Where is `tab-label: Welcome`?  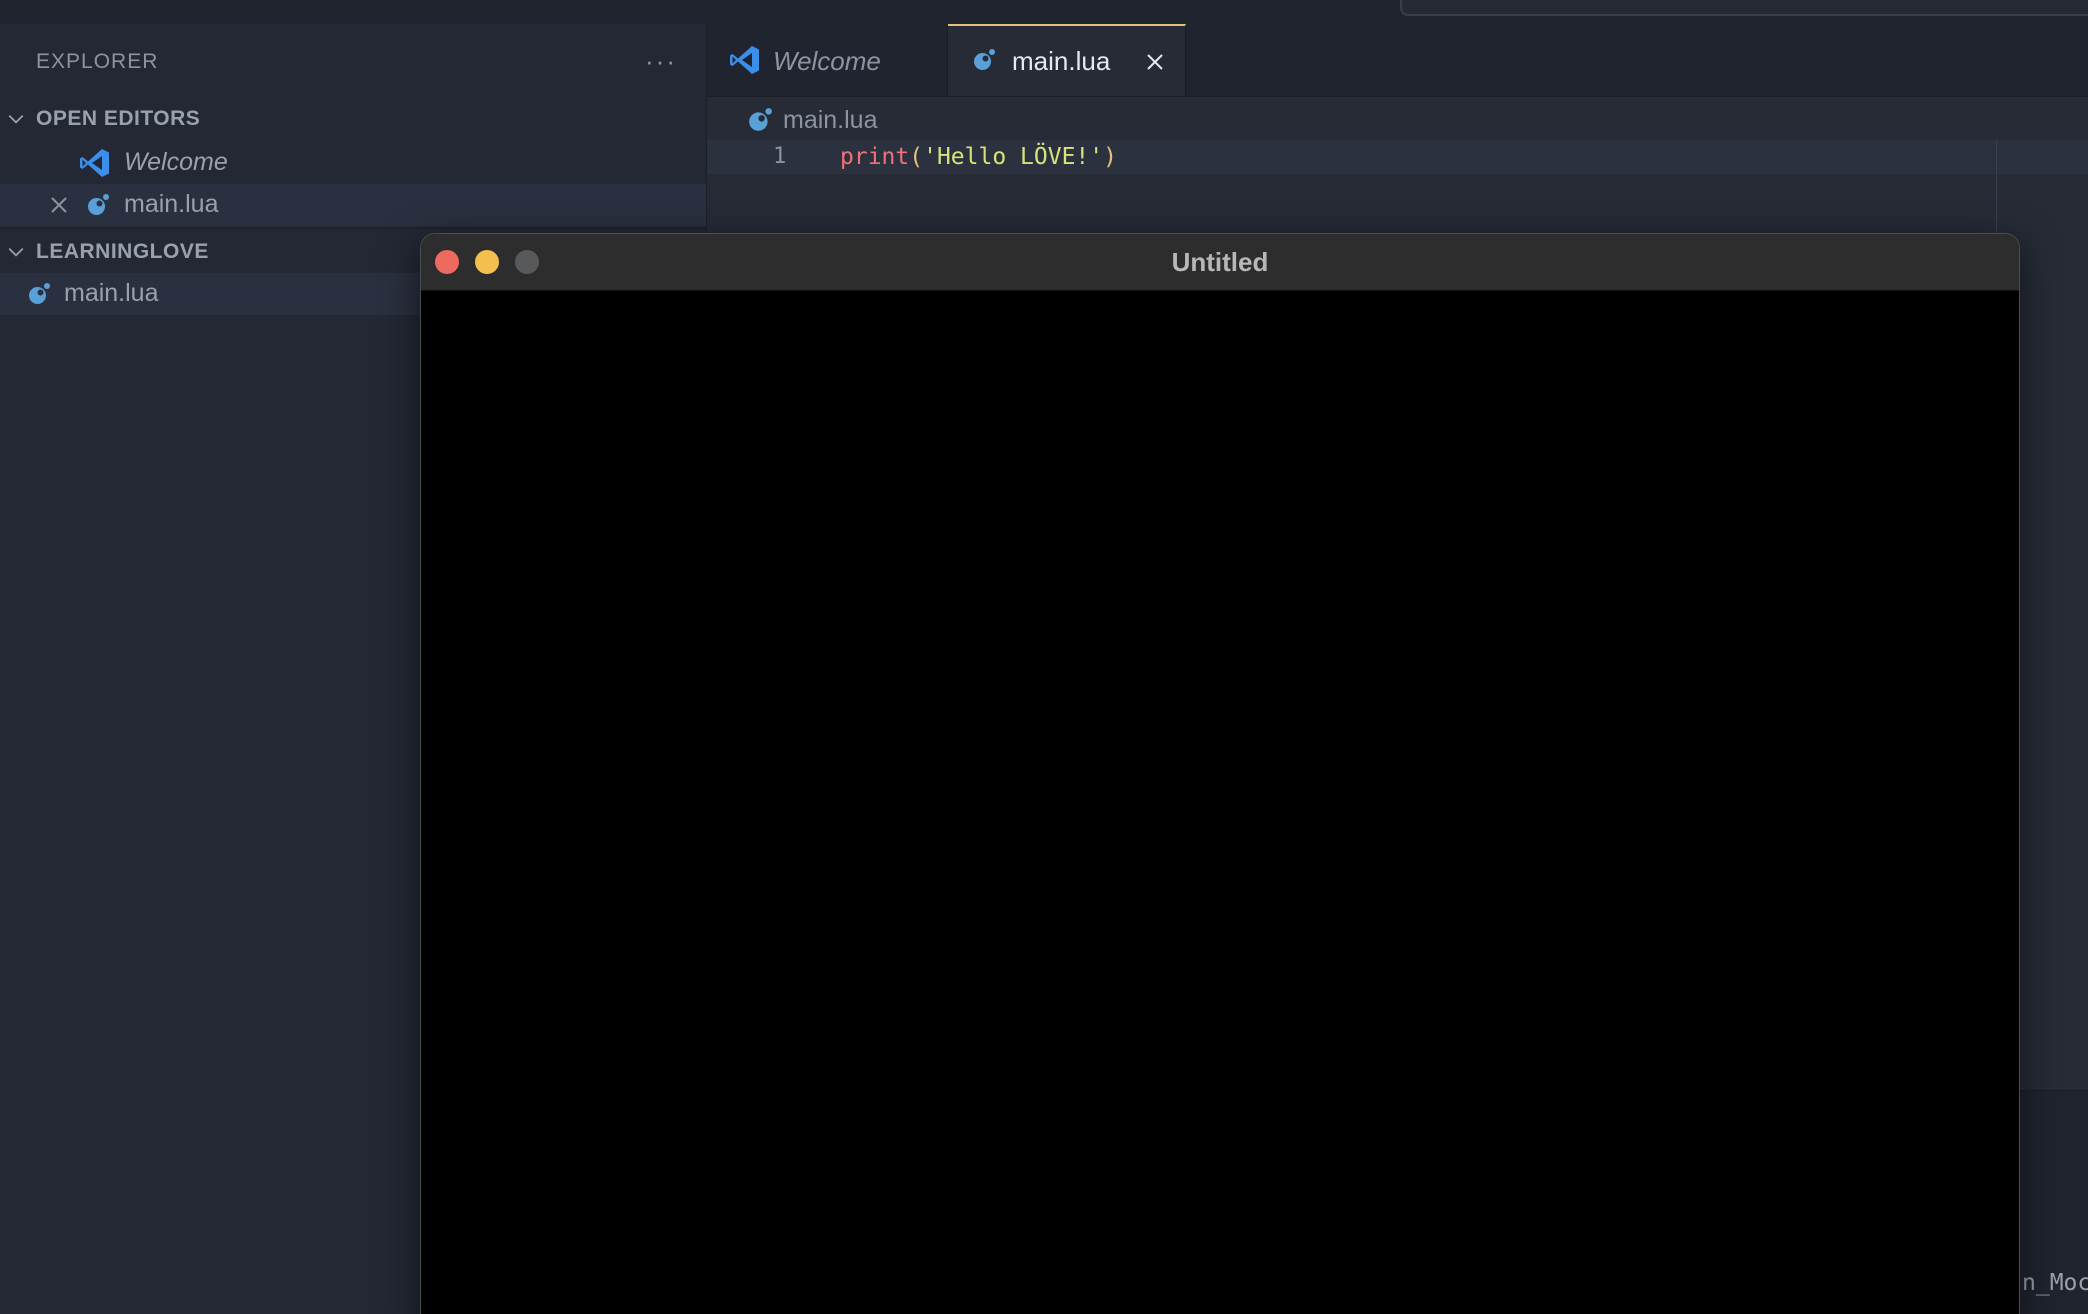
tab-label: Welcome is located at coordinates (827, 61).